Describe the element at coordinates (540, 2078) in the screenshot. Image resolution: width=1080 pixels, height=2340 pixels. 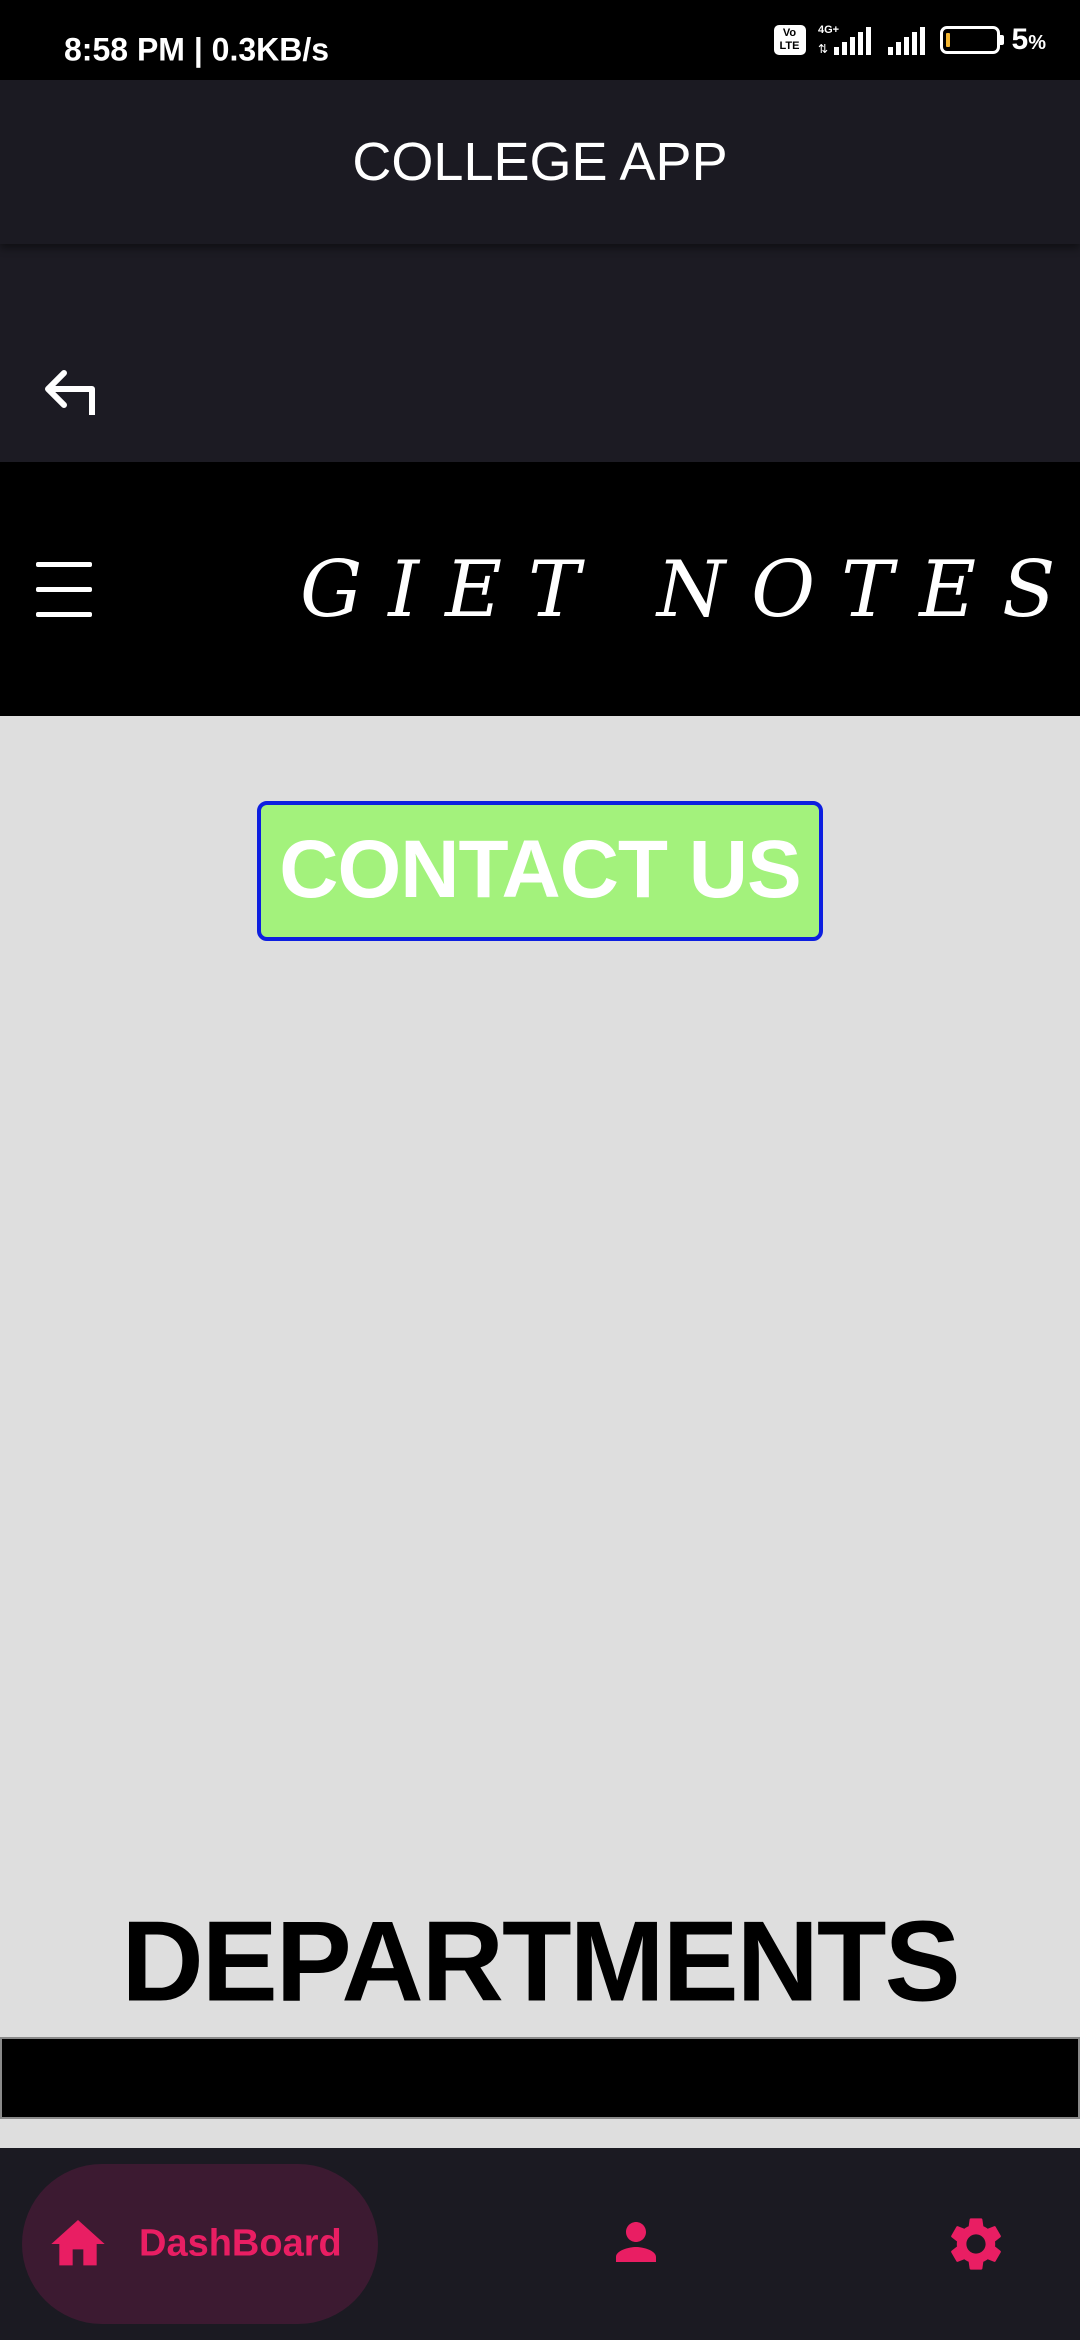
I see `departments-list` at that location.